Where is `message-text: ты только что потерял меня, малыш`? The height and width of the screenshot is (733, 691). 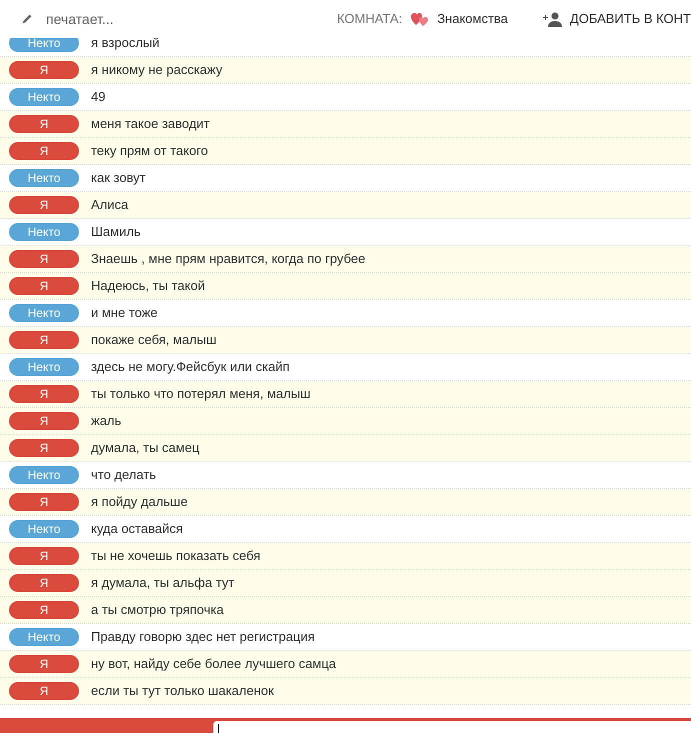
message-text: ты только что потерял меня, малыш is located at coordinates (201, 394).